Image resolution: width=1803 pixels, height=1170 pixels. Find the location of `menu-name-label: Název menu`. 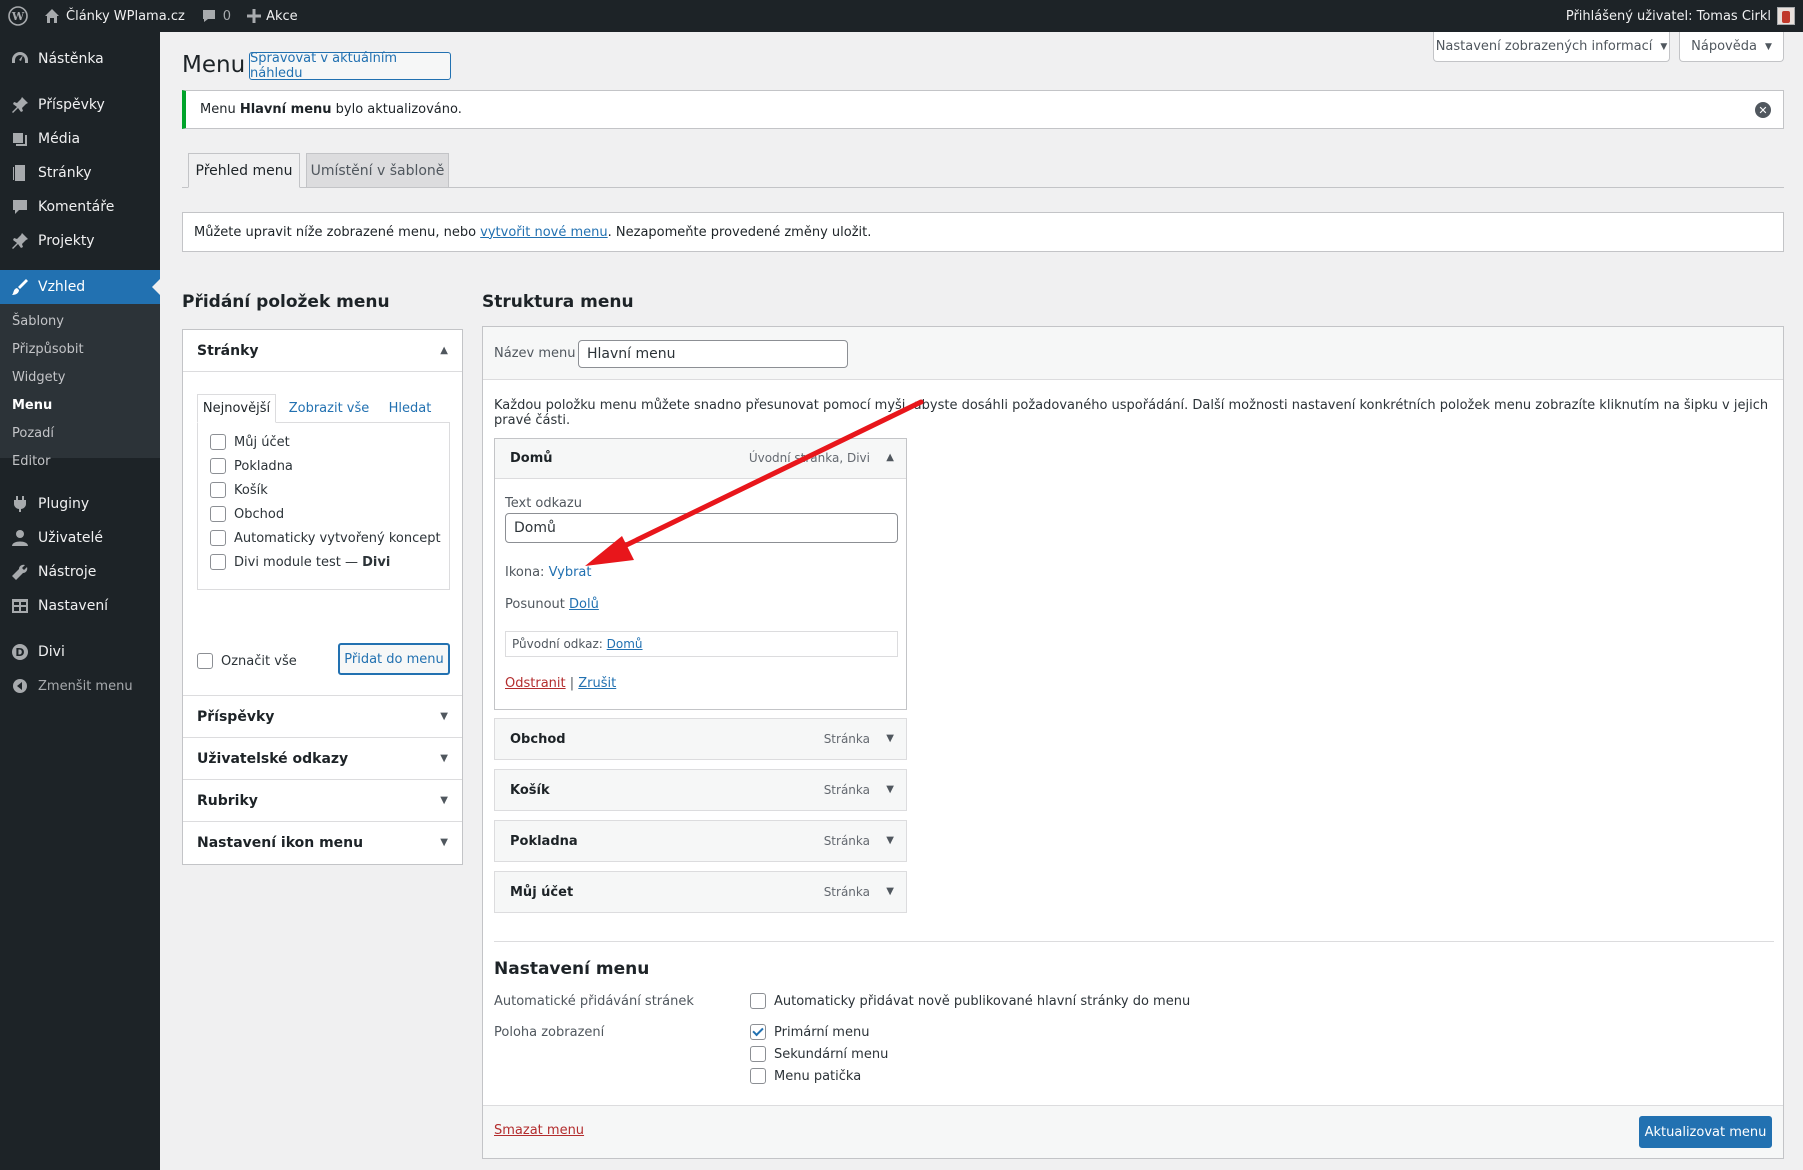

menu-name-label: Název menu is located at coordinates (535, 353).